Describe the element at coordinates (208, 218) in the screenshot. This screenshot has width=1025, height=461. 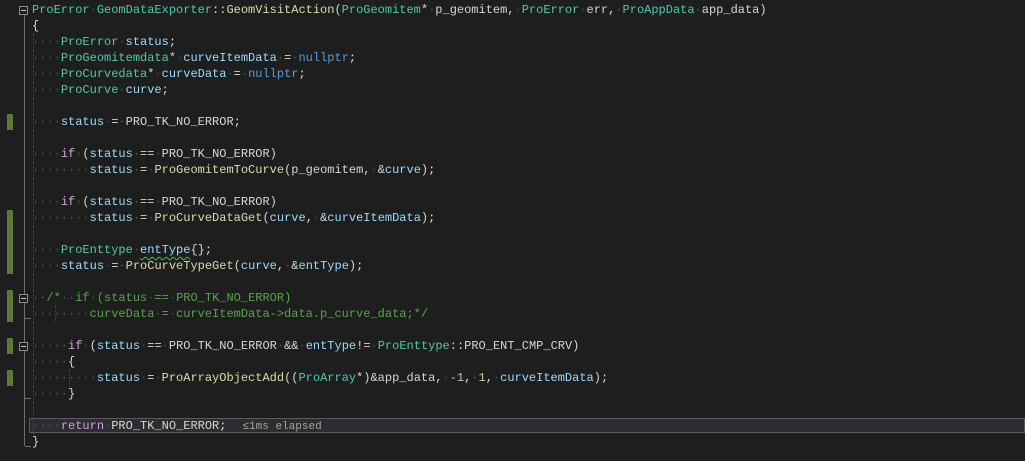
I see `code-token: ProCurveDataGet` at that location.